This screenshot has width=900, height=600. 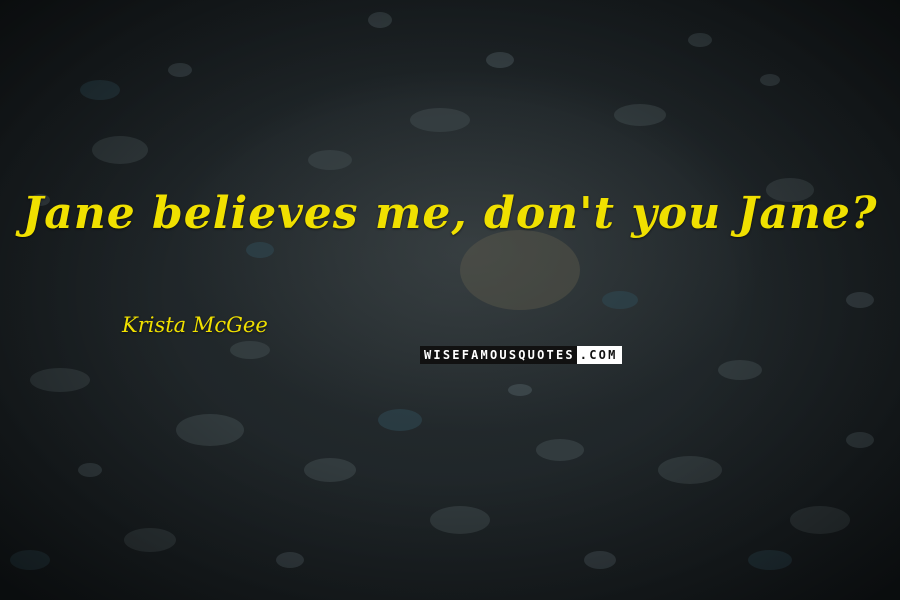 What do you see at coordinates (195, 325) in the screenshot?
I see `author-name: Krista McGee` at bounding box center [195, 325].